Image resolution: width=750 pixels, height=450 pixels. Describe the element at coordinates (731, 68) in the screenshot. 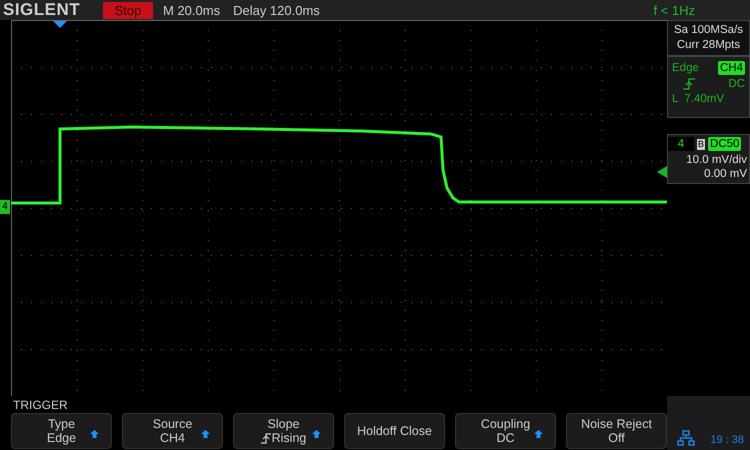

I see `trigger-source-badge: CH4` at that location.